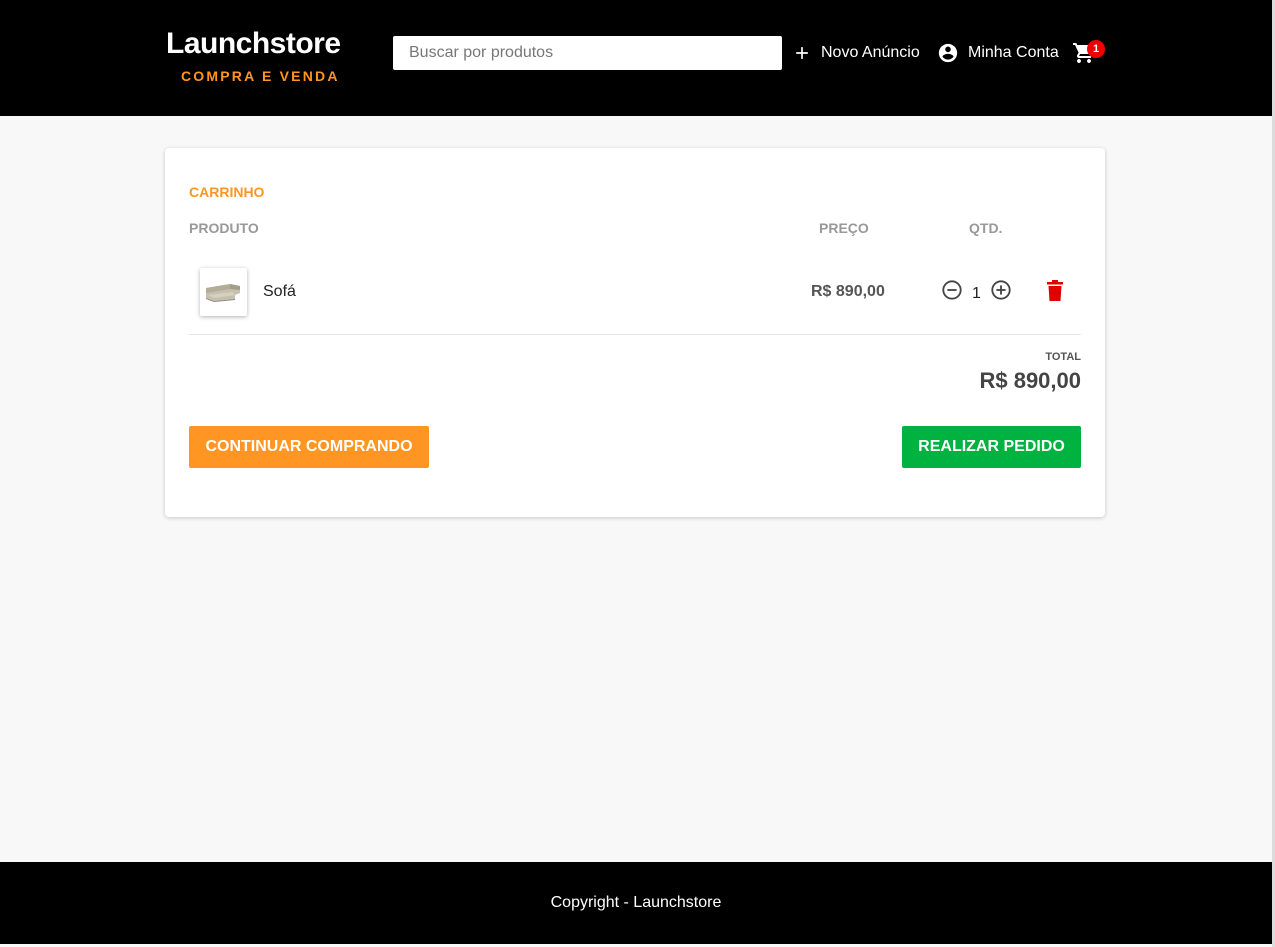 Image resolution: width=1275 pixels, height=947 pixels. Describe the element at coordinates (1063, 357) in the screenshot. I see `total-label: TOTAL` at that location.